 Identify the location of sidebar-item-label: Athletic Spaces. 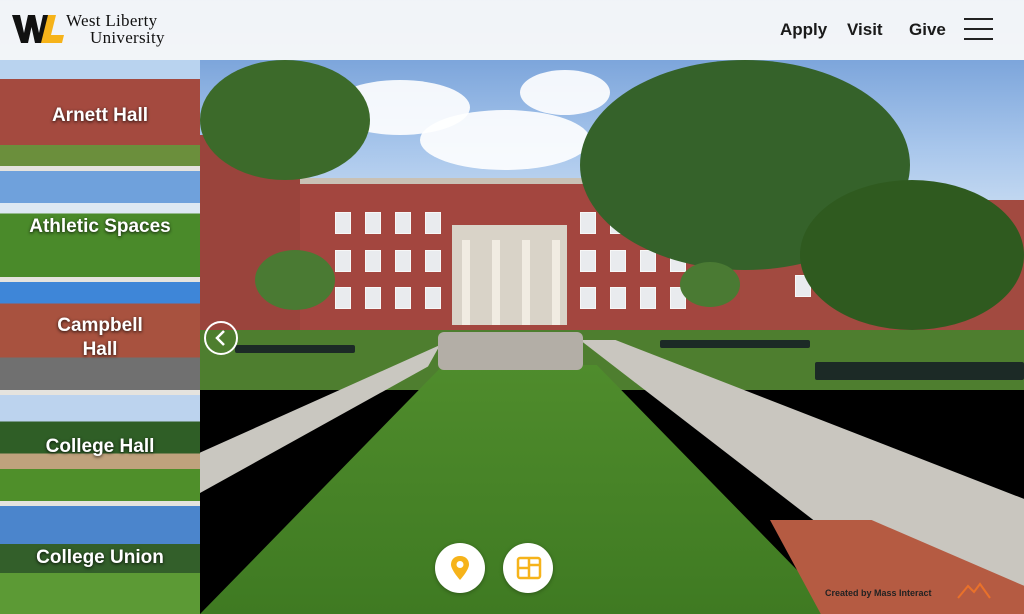
(100, 226).